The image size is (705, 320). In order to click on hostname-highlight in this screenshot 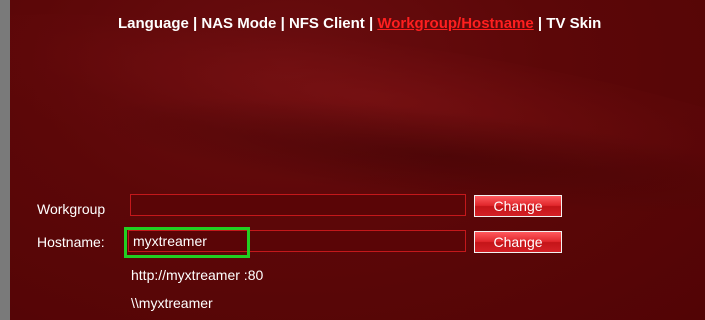, I will do `click(187, 242)`.